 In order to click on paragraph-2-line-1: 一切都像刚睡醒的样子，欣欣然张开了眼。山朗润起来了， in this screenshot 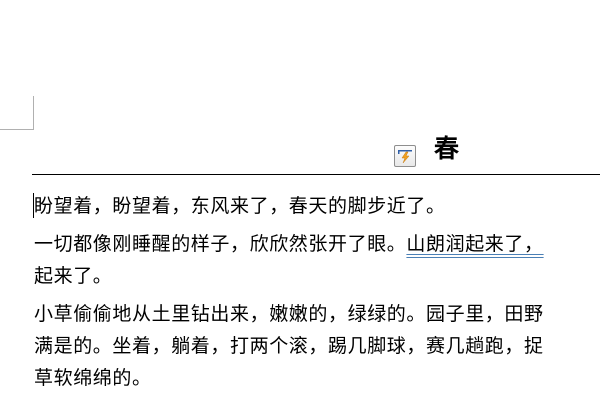, I will do `click(317, 244)`.